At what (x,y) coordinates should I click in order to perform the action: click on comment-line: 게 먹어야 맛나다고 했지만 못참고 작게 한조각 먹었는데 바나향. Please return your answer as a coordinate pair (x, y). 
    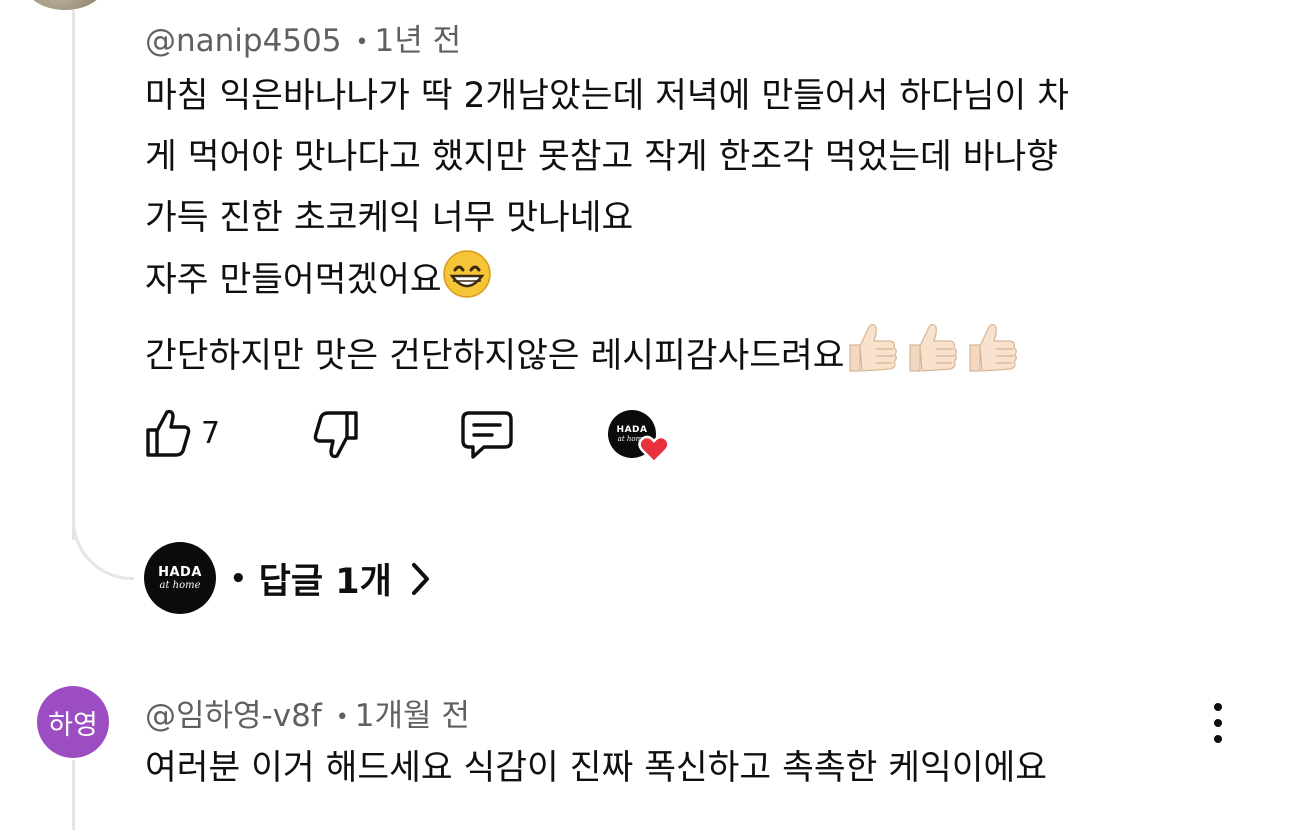
    Looking at the image, I should click on (601, 157).